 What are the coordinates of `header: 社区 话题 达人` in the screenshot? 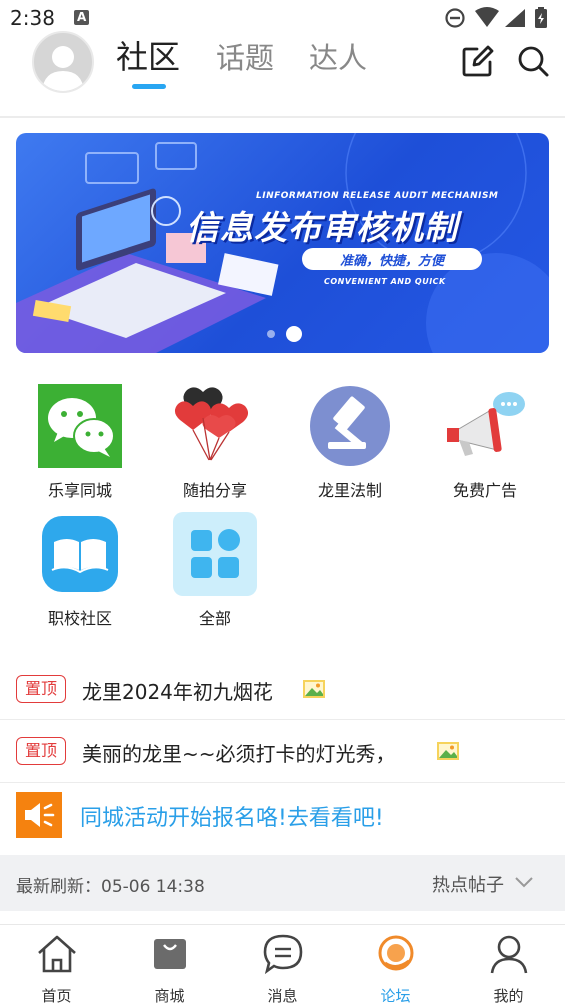 It's located at (282, 73).